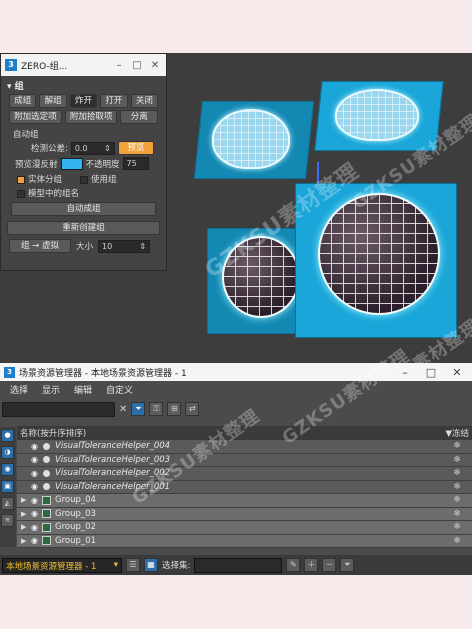 Image resolution: width=472 pixels, height=629 pixels. What do you see at coordinates (7, 520) in the screenshot?
I see `spacewarp-filter-icon: ≋` at bounding box center [7, 520].